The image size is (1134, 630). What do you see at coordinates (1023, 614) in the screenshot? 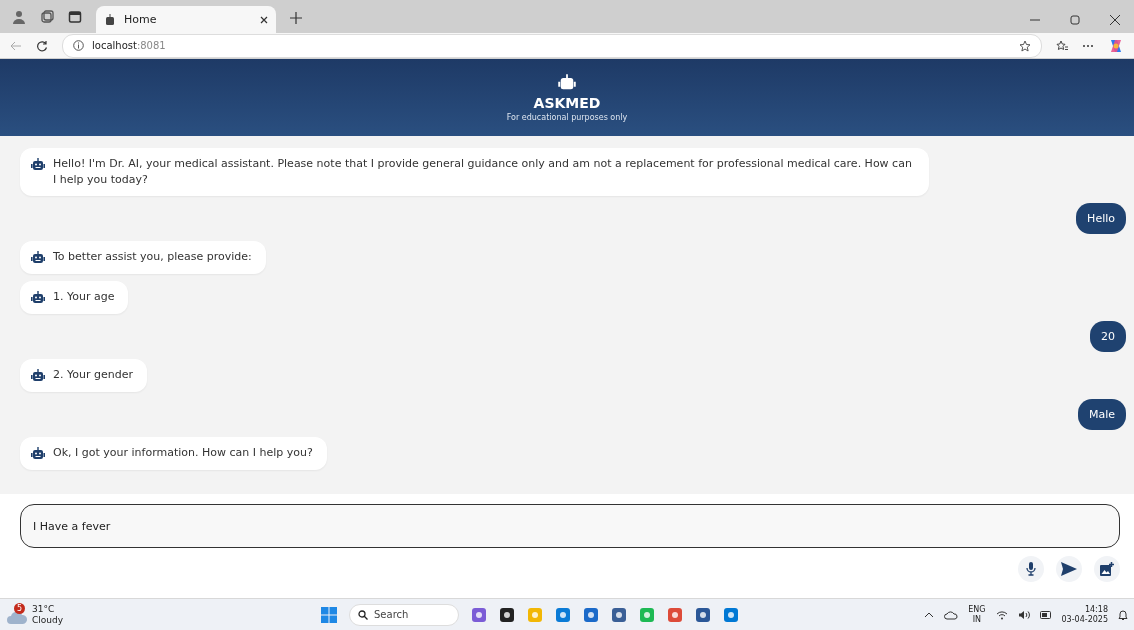
I see `speaker-icon` at bounding box center [1023, 614].